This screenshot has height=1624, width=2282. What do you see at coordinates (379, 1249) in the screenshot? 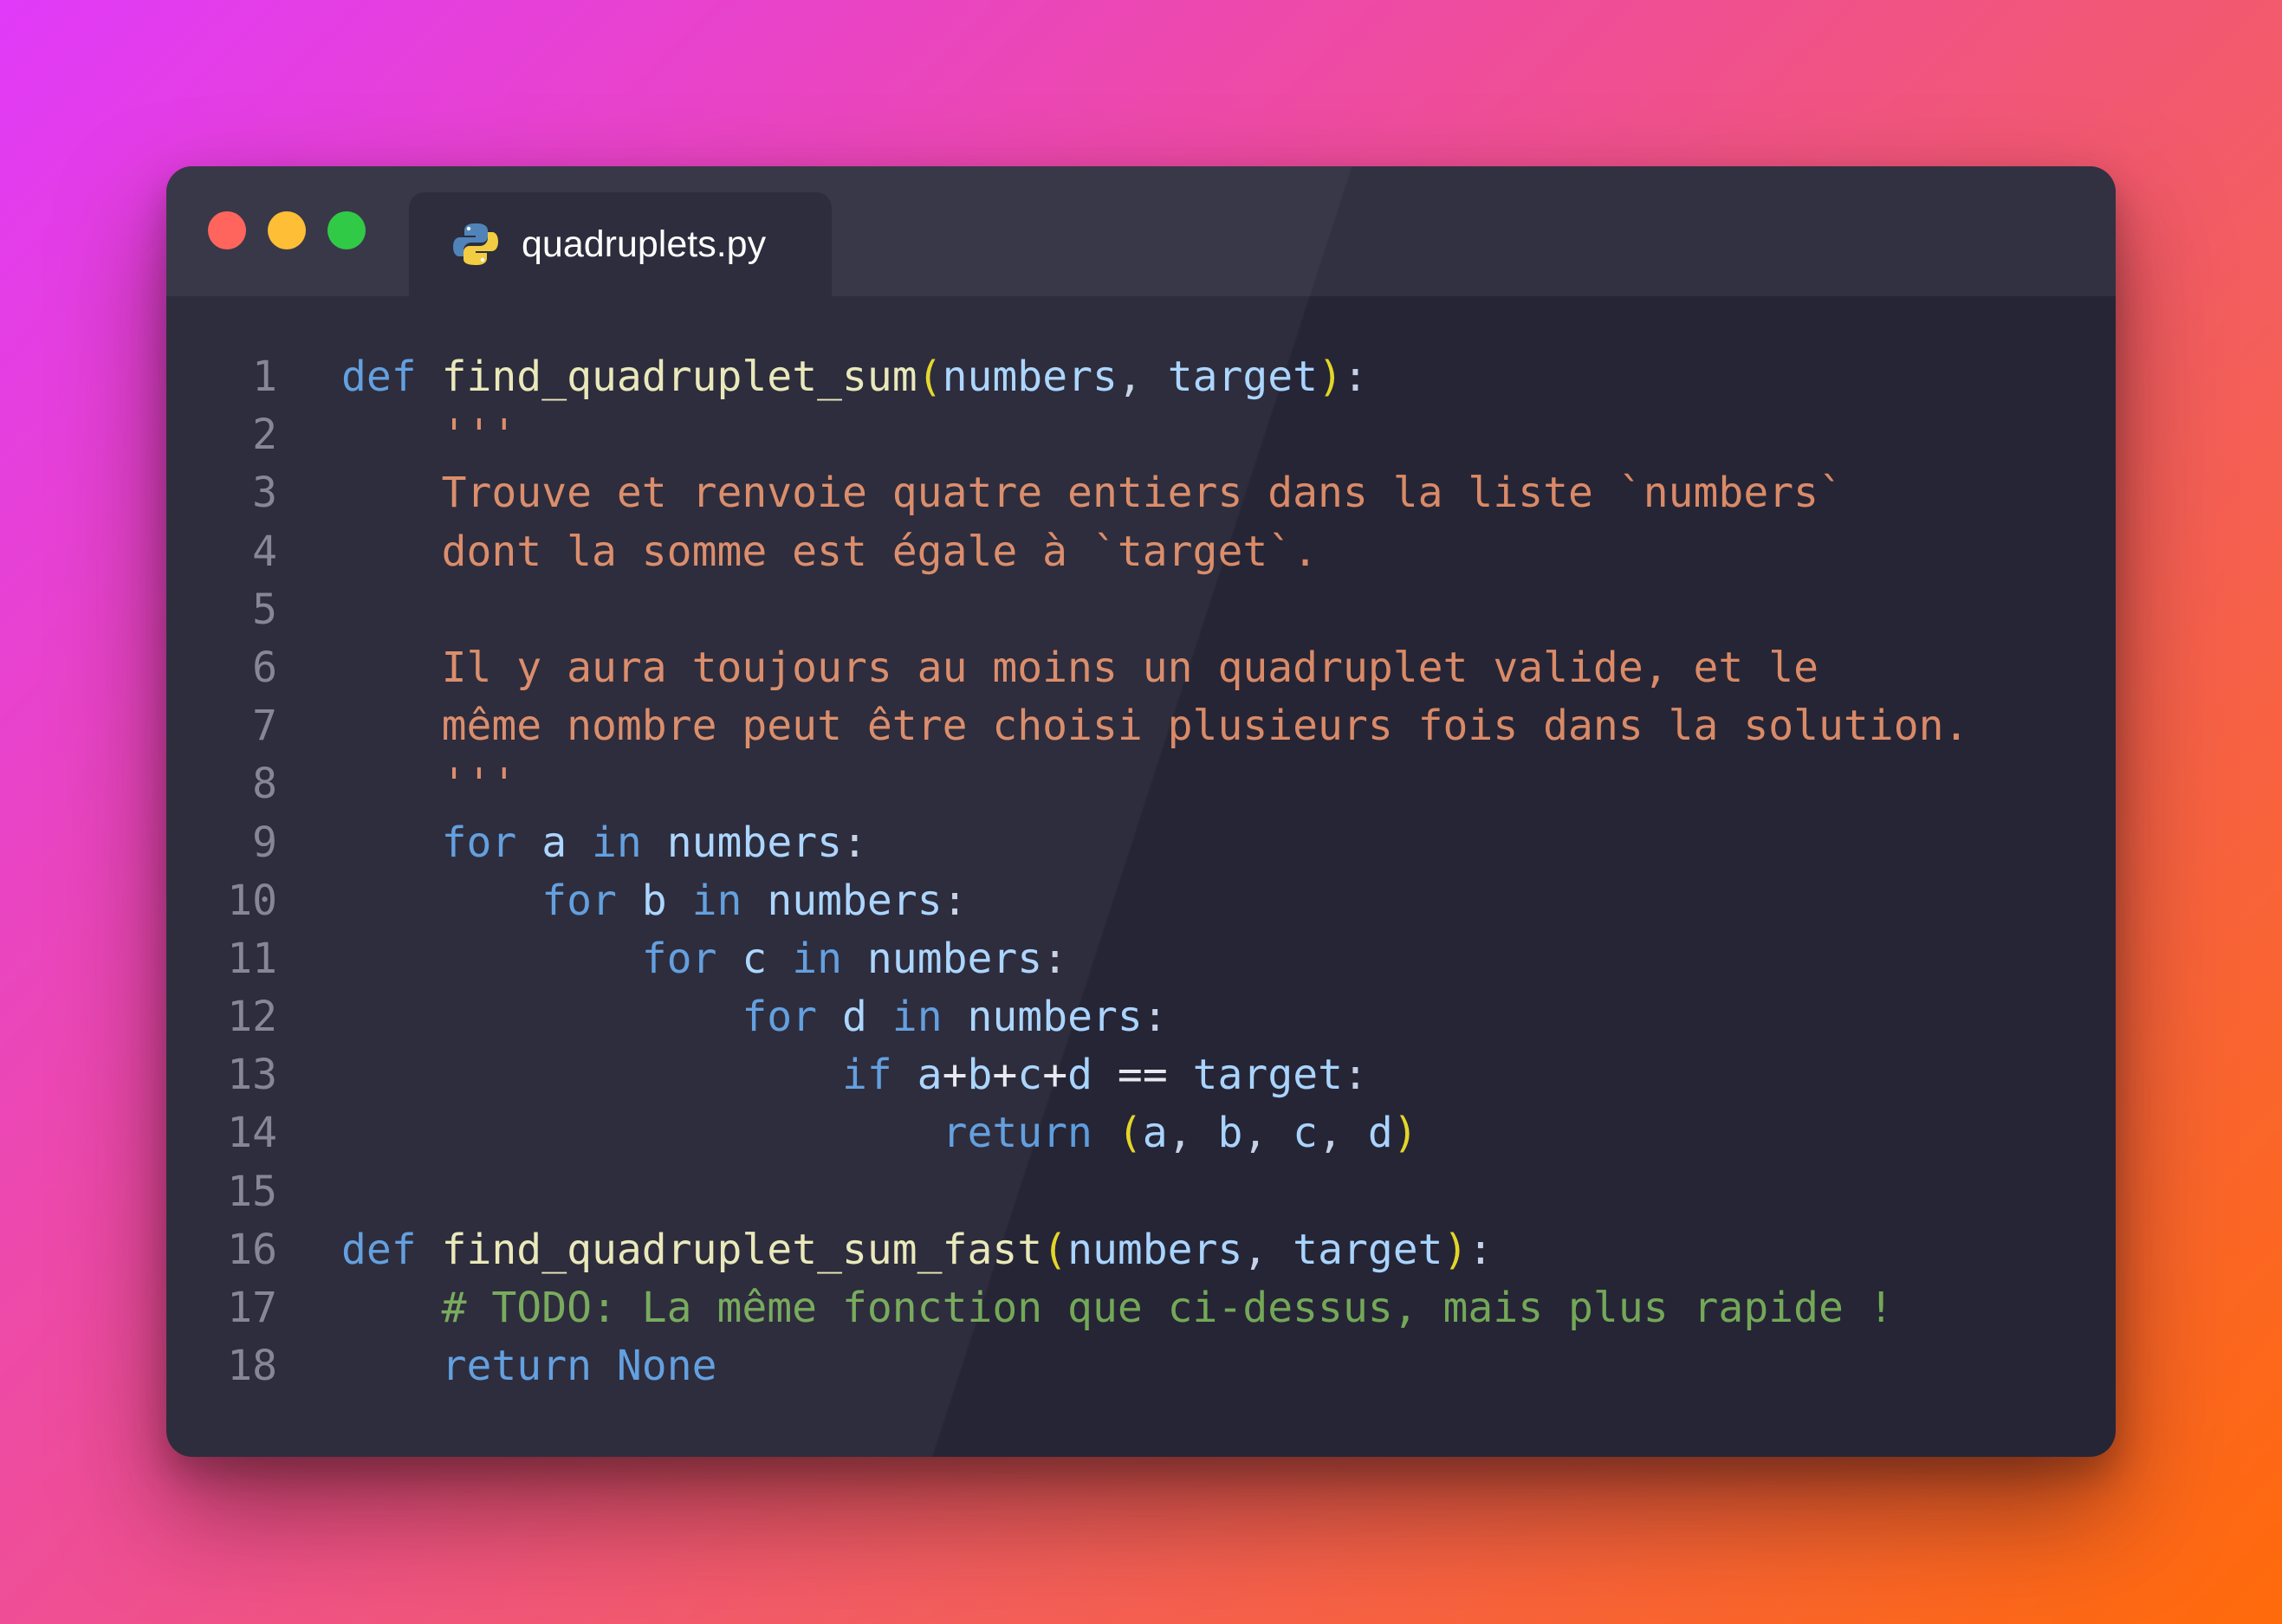
I see `code-token: def` at bounding box center [379, 1249].